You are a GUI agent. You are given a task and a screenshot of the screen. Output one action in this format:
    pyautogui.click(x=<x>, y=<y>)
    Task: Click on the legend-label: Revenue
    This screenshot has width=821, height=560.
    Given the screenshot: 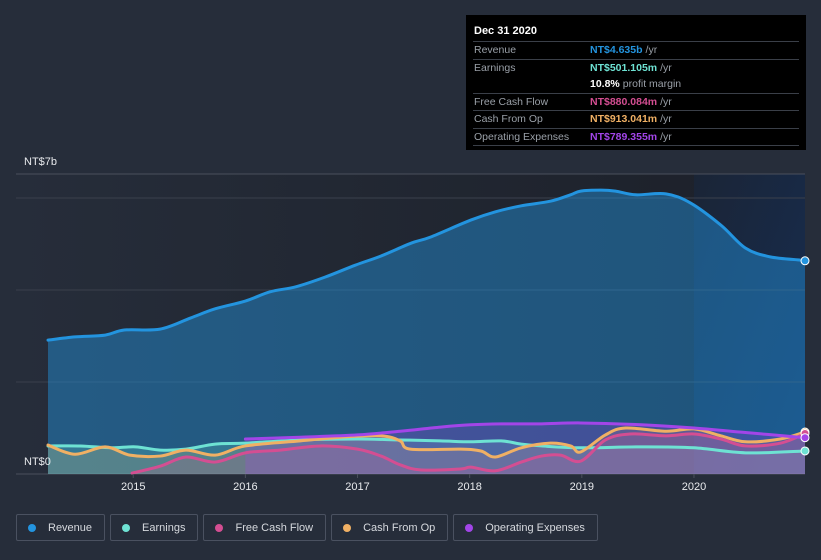 What is the action you would take?
    pyautogui.click(x=70, y=527)
    